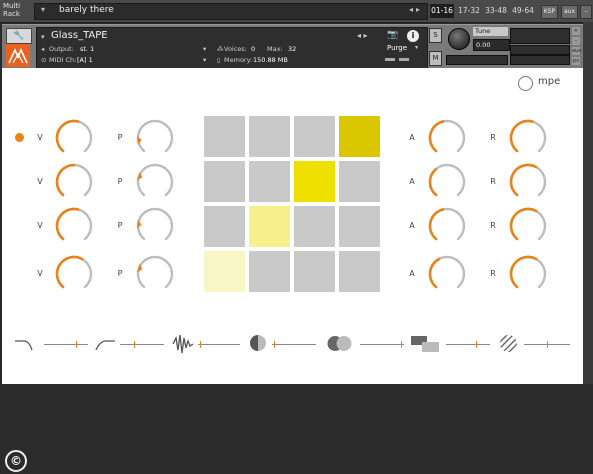  Describe the element at coordinates (26, 345) in the screenshot. I see `lowpass-filter-icon` at that location.